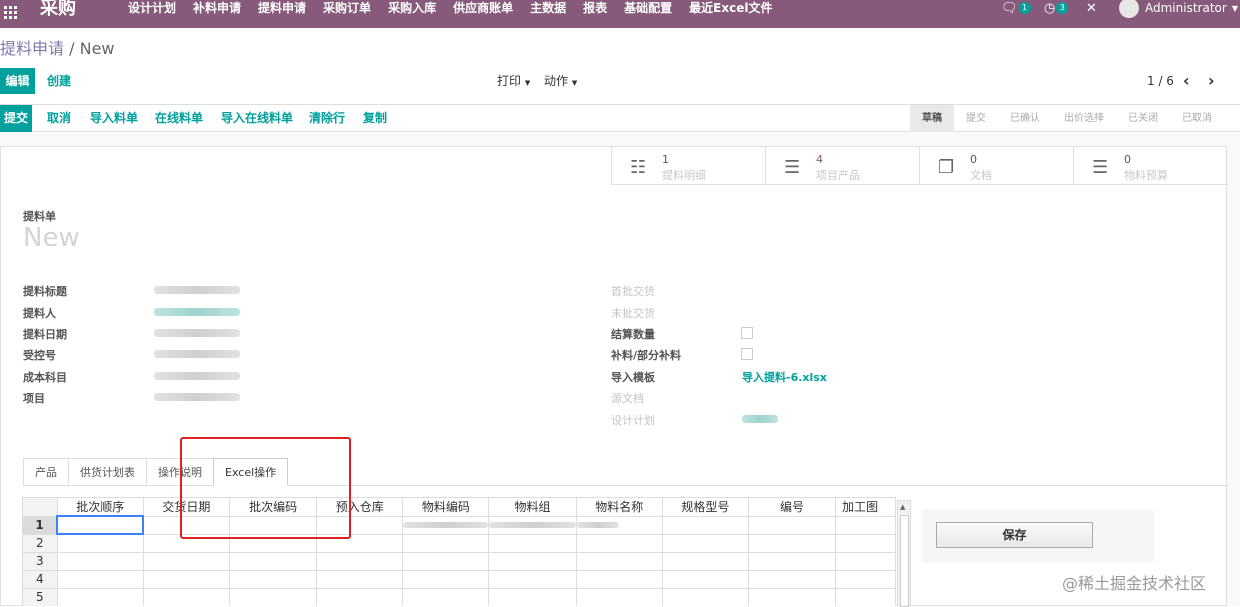 The height and width of the screenshot is (607, 1240). What do you see at coordinates (40, 543) in the screenshot?
I see `row-number: 2` at bounding box center [40, 543].